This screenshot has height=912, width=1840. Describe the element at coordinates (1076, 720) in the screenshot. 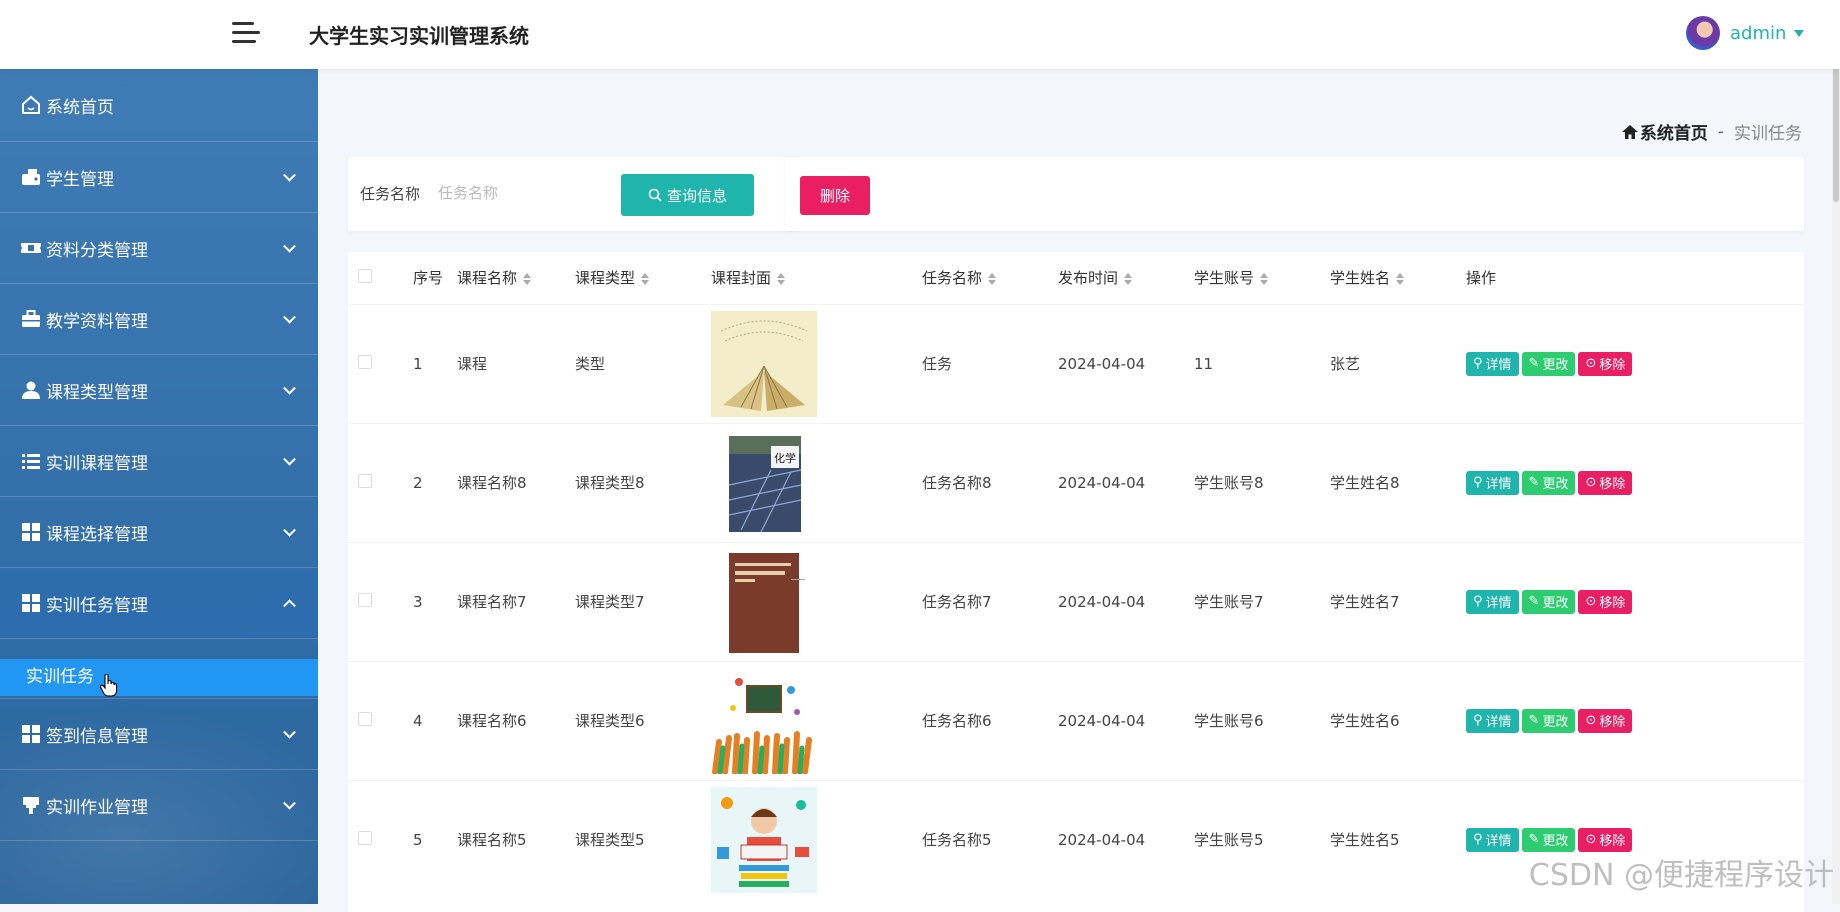

I see `table-row: 4 课程名称6 课程类型6 任务名称6 2024-04-04` at that location.